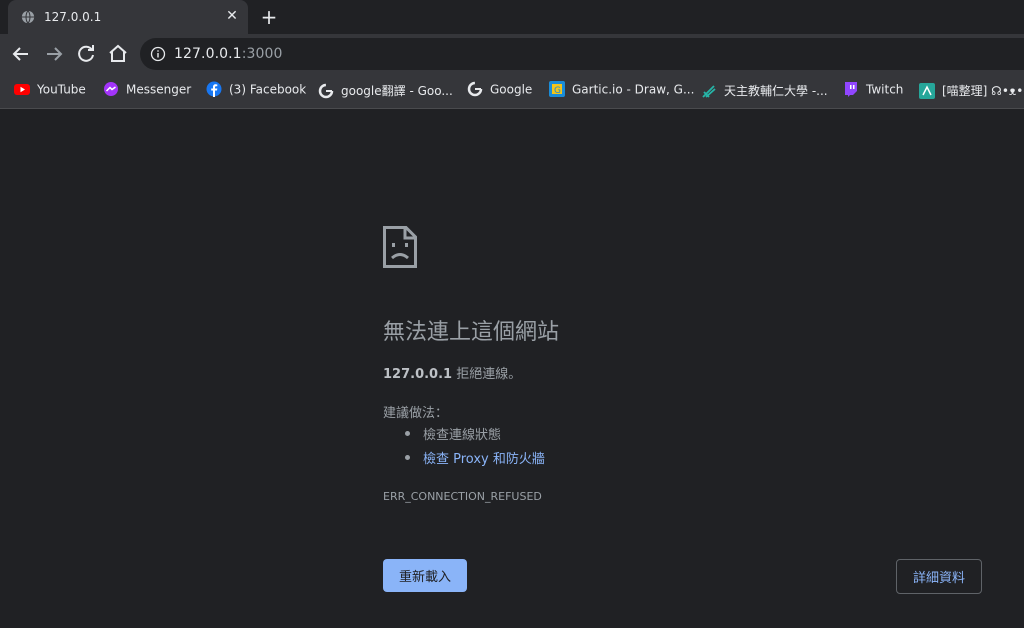 This screenshot has height=628, width=1024. What do you see at coordinates (158, 54) in the screenshot?
I see `info-icon` at bounding box center [158, 54].